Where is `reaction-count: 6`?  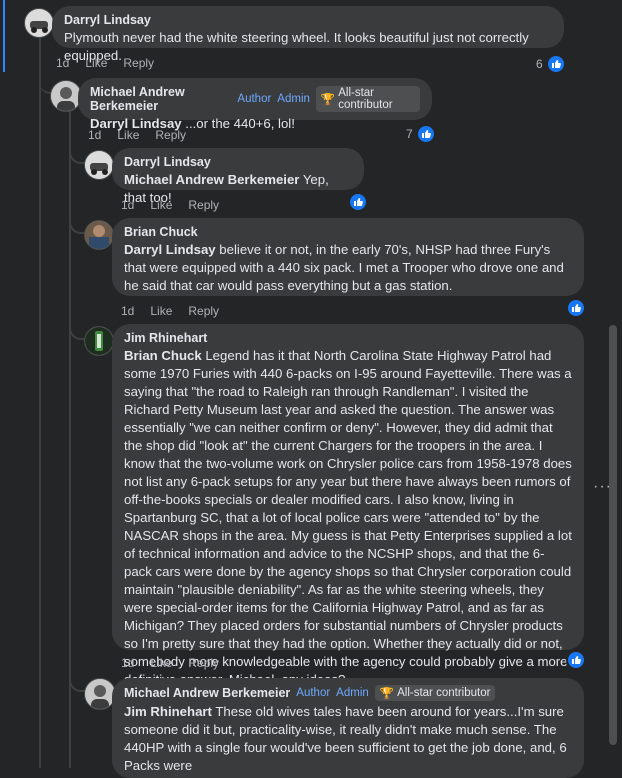 reaction-count: 6 is located at coordinates (551, 64).